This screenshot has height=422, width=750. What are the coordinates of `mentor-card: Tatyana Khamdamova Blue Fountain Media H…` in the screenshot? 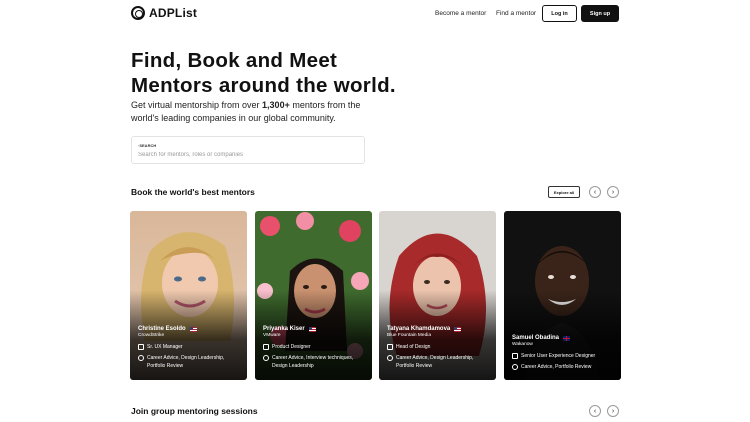 It's located at (437, 295).